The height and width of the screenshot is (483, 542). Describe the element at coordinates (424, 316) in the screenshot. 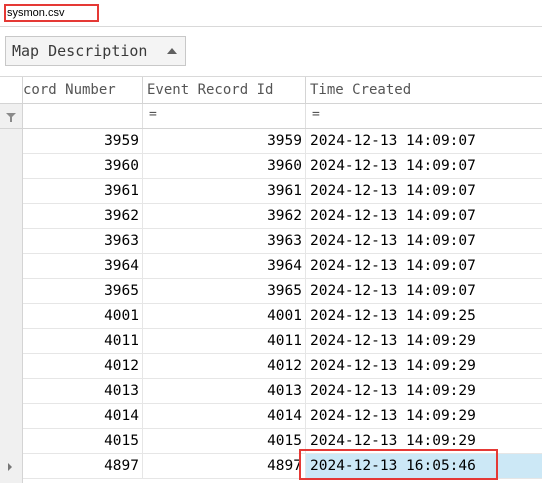

I see `cell-time-created: 2024-12-13 14:09:25` at that location.